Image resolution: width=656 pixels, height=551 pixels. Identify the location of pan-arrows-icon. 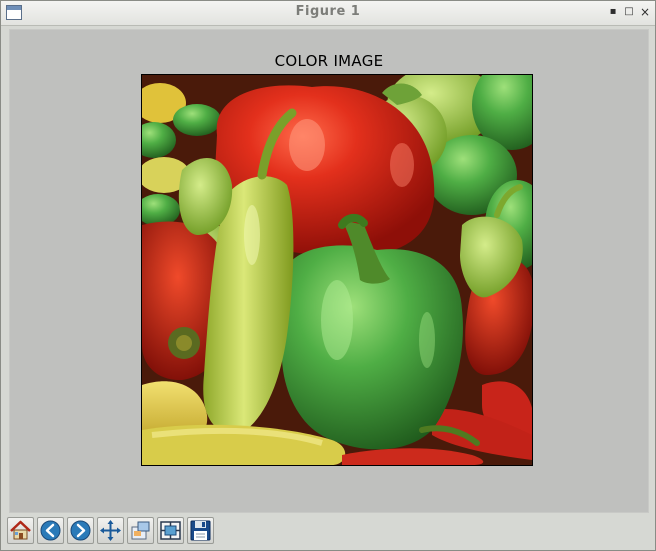
(110, 530).